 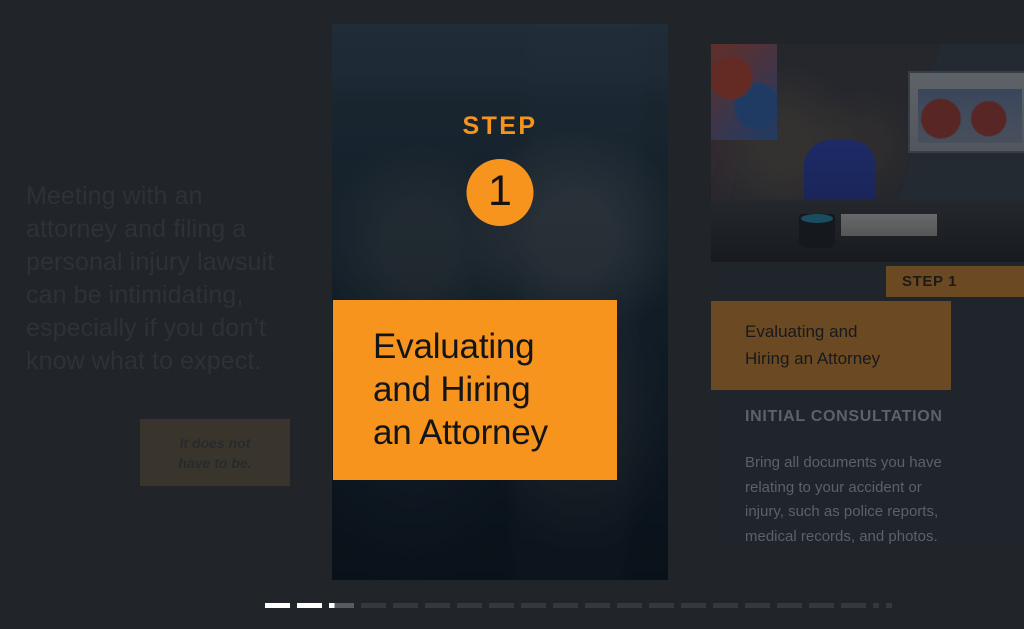 What do you see at coordinates (215, 462) in the screenshot?
I see `callout-line-2: have to be.` at bounding box center [215, 462].